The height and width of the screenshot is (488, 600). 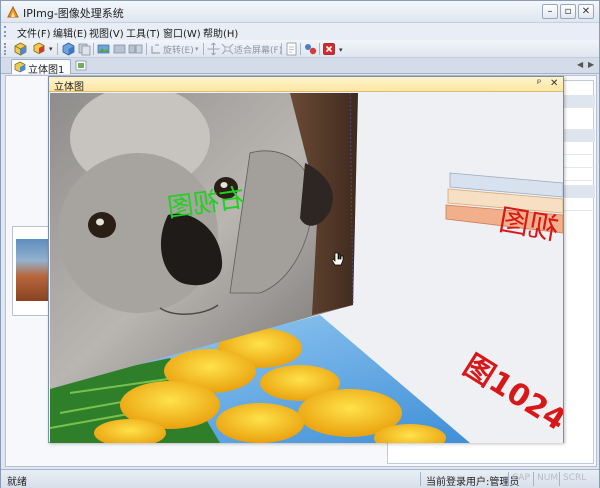 What do you see at coordinates (40, 49) in the screenshot?
I see `cube-dropdown-icon` at bounding box center [40, 49].